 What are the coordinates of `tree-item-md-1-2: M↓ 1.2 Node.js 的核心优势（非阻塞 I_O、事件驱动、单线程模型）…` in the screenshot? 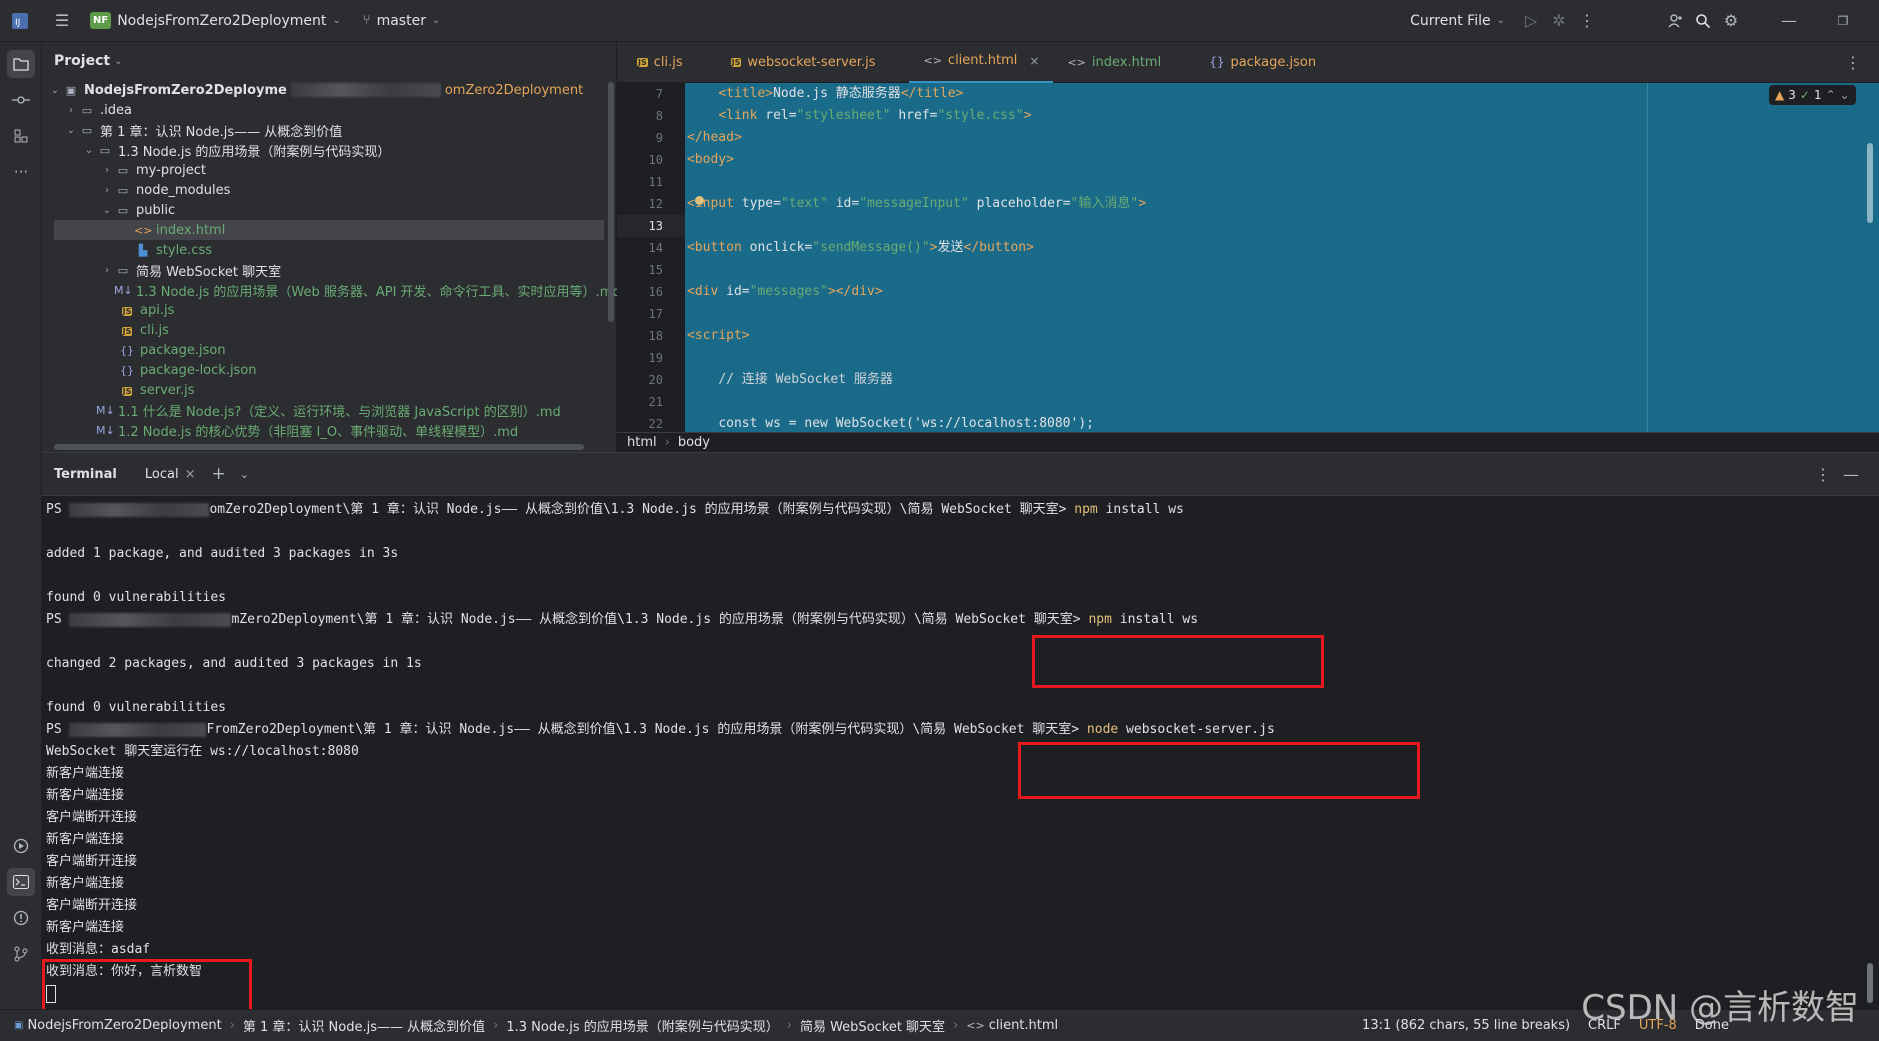 It's located at (329, 430).